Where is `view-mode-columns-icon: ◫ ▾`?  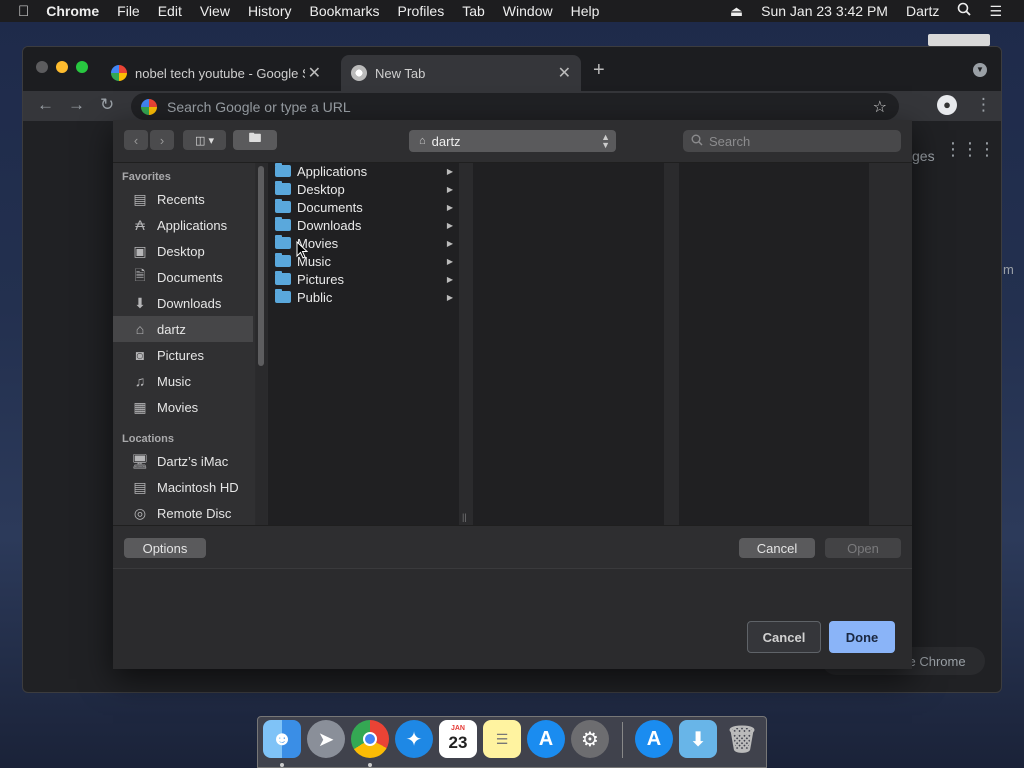
view-mode-columns-icon: ◫ ▾ is located at coordinates (204, 140).